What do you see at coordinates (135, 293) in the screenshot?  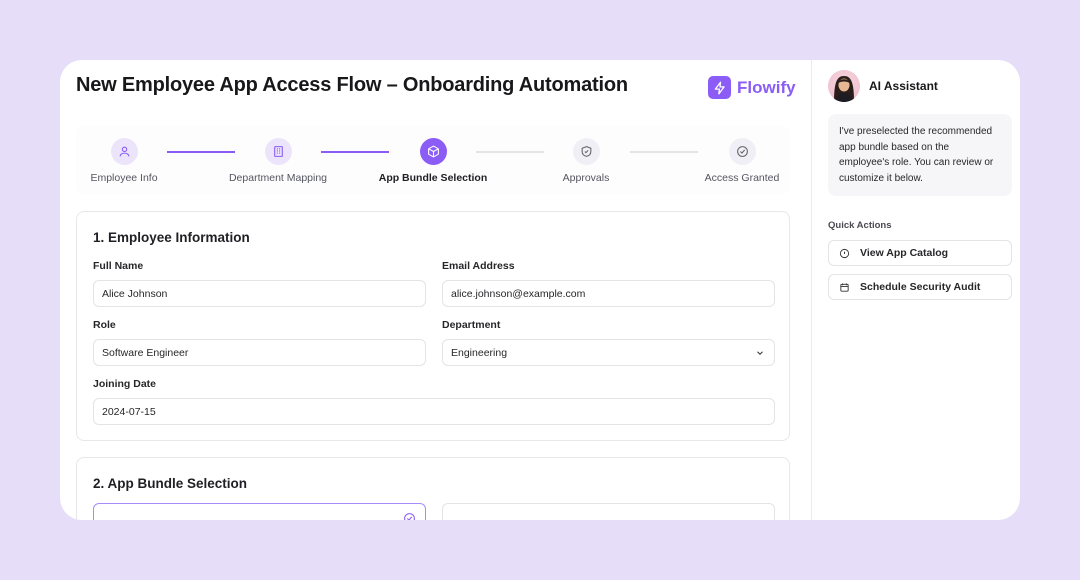 I see `field-value: Alice Johnson` at bounding box center [135, 293].